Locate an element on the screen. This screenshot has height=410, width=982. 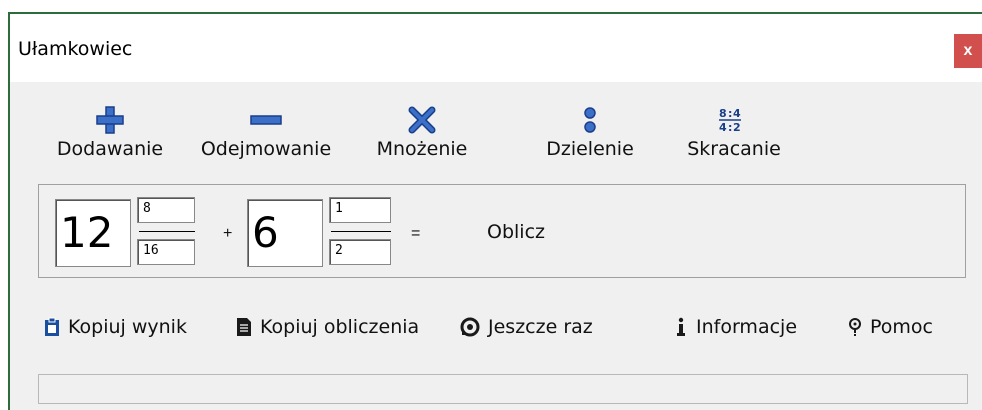
subtract-button: Odejmowanie is located at coordinates (266, 131).